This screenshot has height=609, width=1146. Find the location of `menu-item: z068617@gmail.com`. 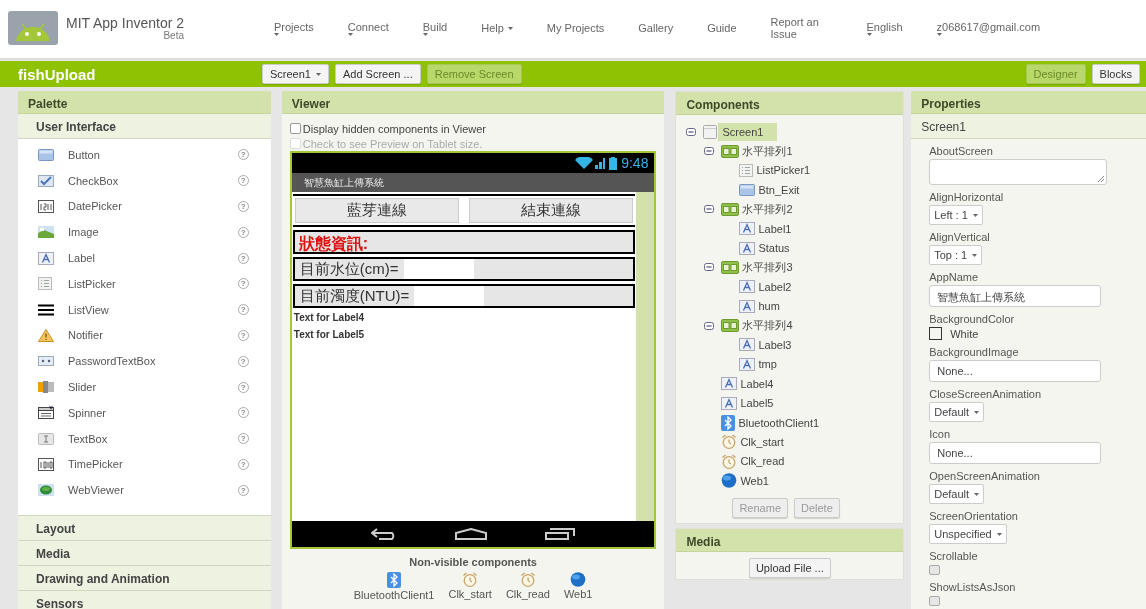

menu-item: z068617@gmail.com is located at coordinates (988, 28).